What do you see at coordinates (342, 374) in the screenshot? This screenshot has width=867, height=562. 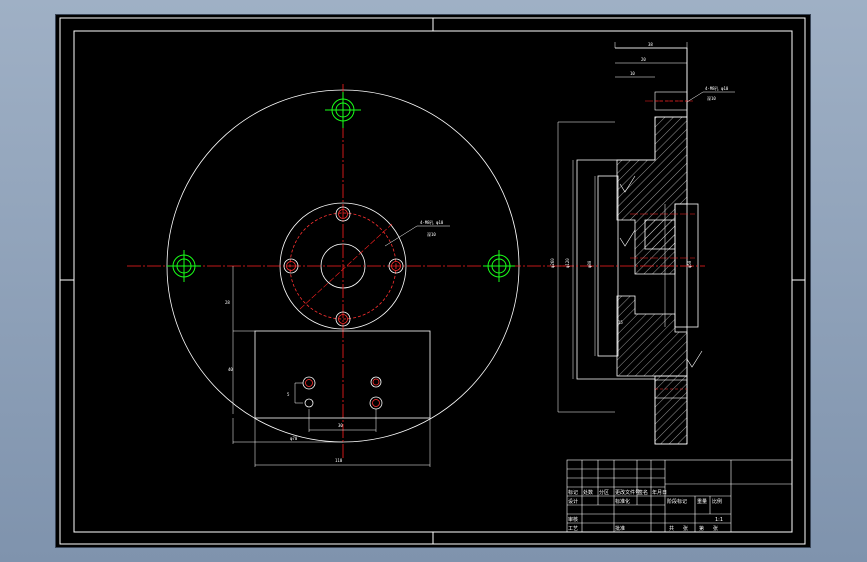 I see `mounting-plate` at bounding box center [342, 374].